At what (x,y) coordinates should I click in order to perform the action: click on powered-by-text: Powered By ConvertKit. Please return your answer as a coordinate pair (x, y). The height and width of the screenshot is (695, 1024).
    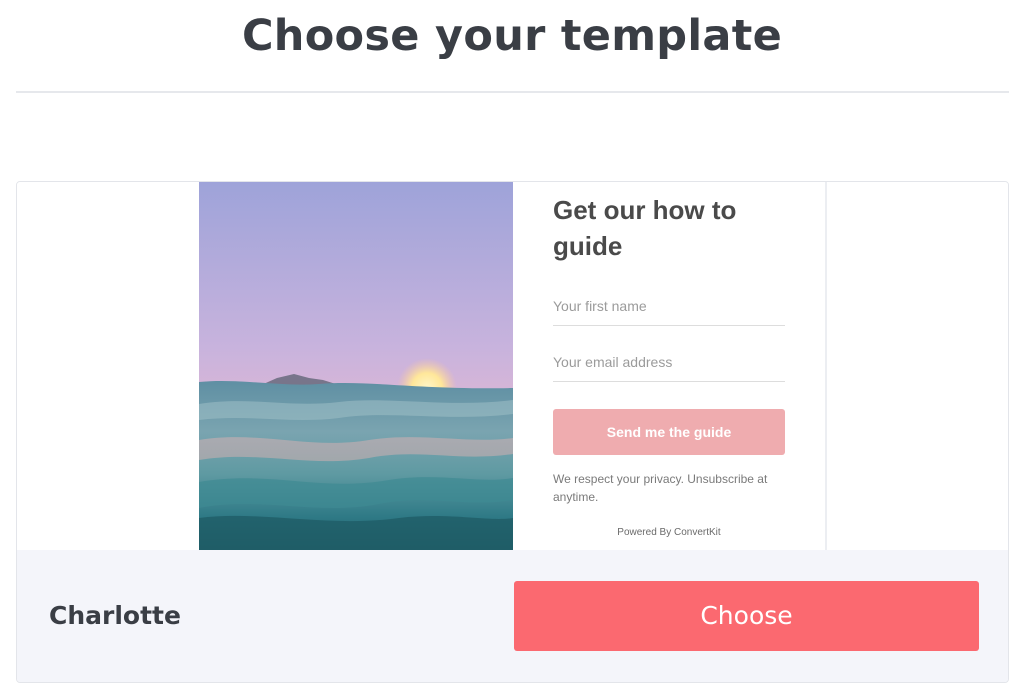
    Looking at the image, I should click on (669, 532).